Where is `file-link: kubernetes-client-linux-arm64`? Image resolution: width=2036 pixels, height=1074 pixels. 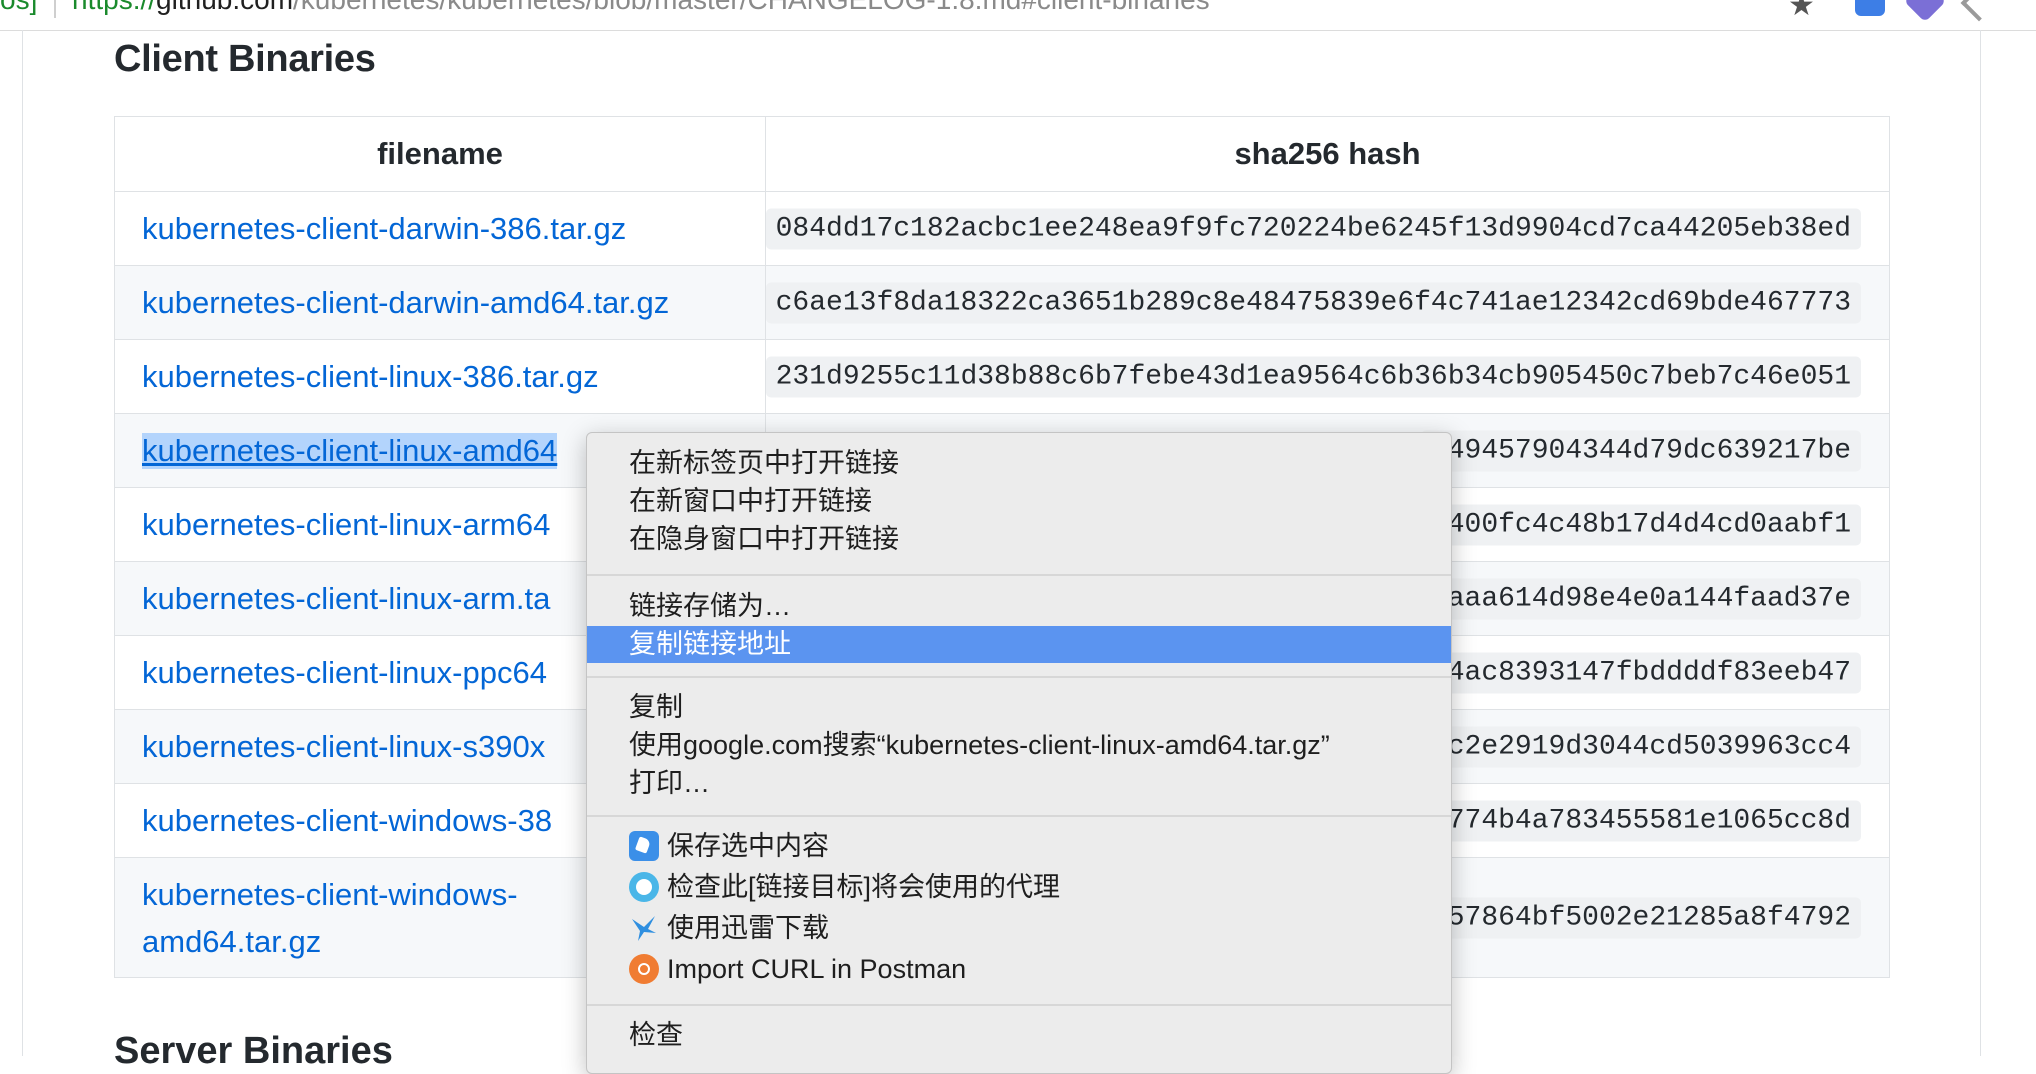
file-link: kubernetes-client-linux-arm64 is located at coordinates (346, 525).